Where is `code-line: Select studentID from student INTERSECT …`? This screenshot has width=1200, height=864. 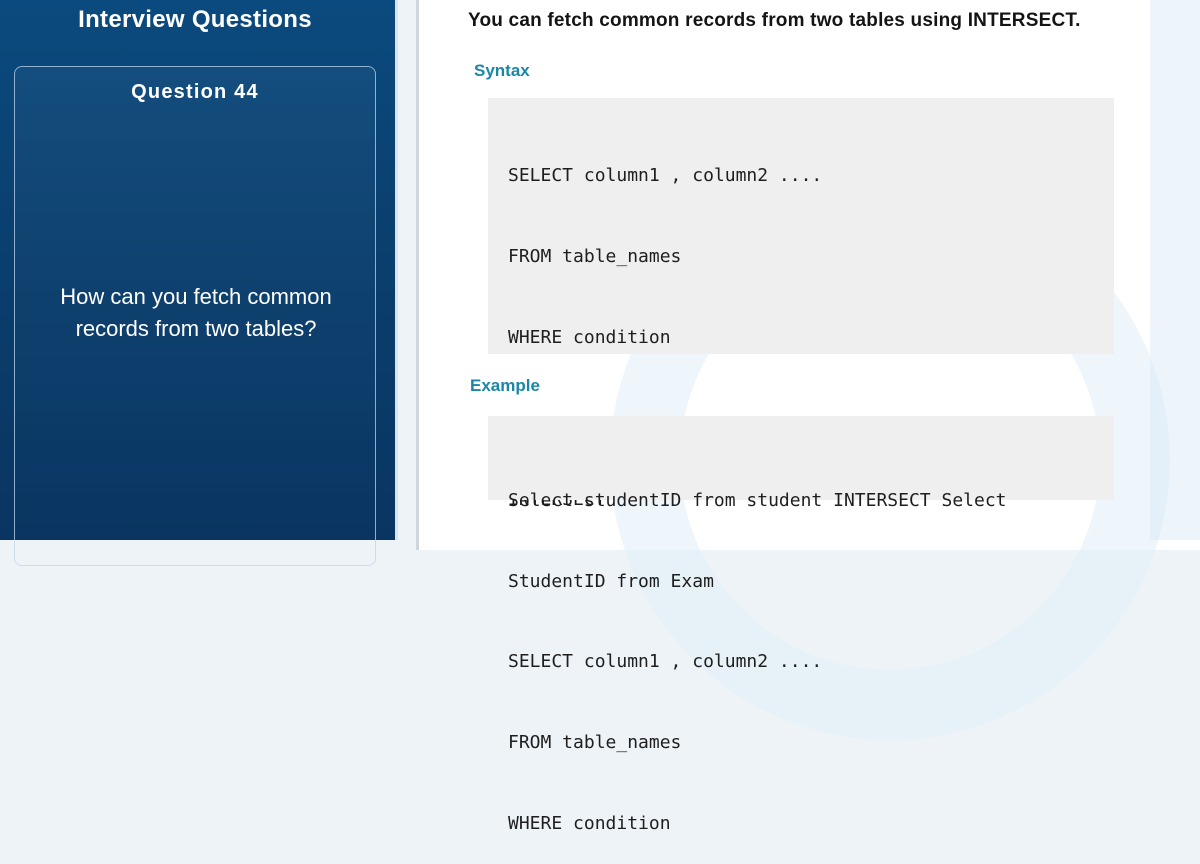
code-line: Select studentID from student INTERSECT … is located at coordinates (757, 500).